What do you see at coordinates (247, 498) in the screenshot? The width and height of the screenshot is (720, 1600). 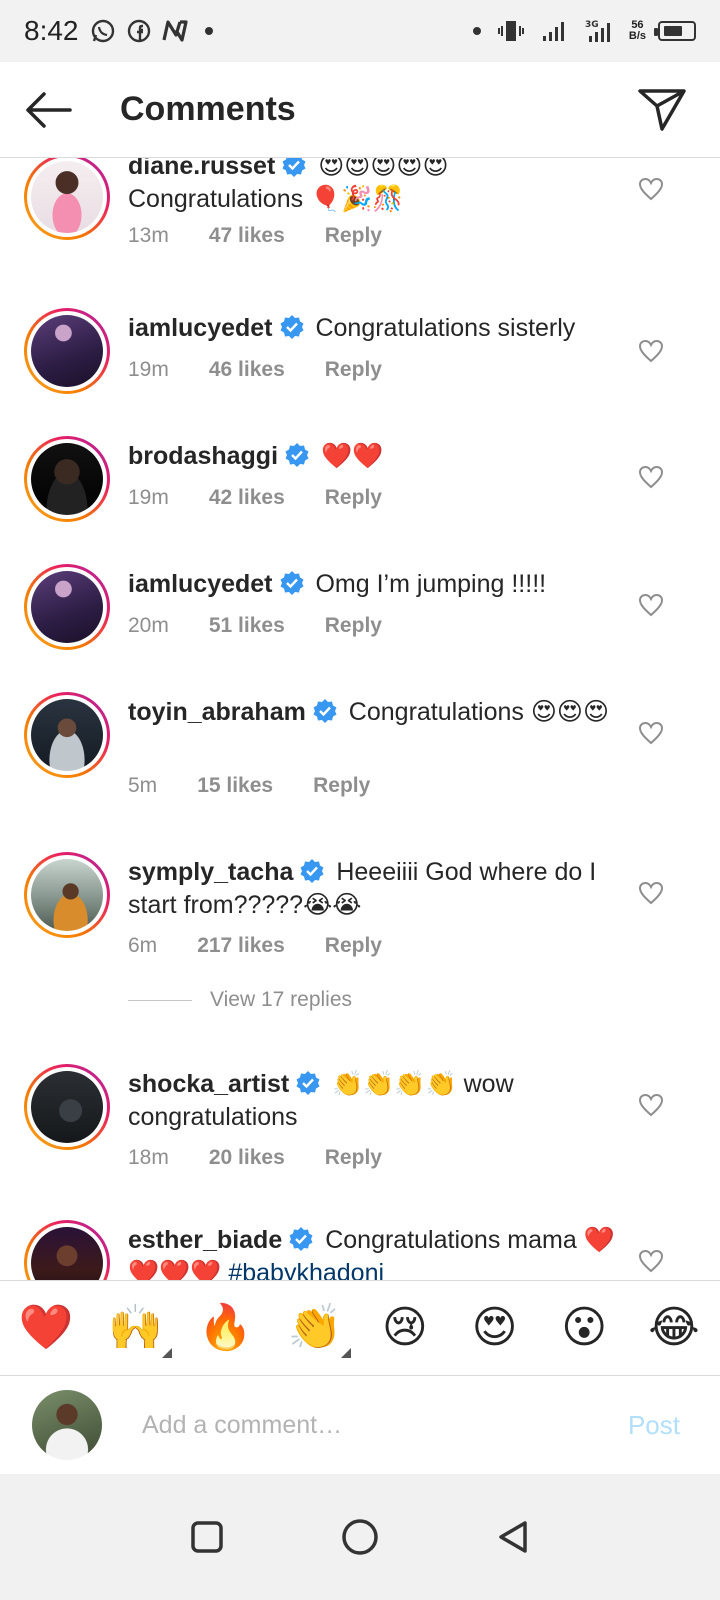 I see `comment-likes: 42 likes` at bounding box center [247, 498].